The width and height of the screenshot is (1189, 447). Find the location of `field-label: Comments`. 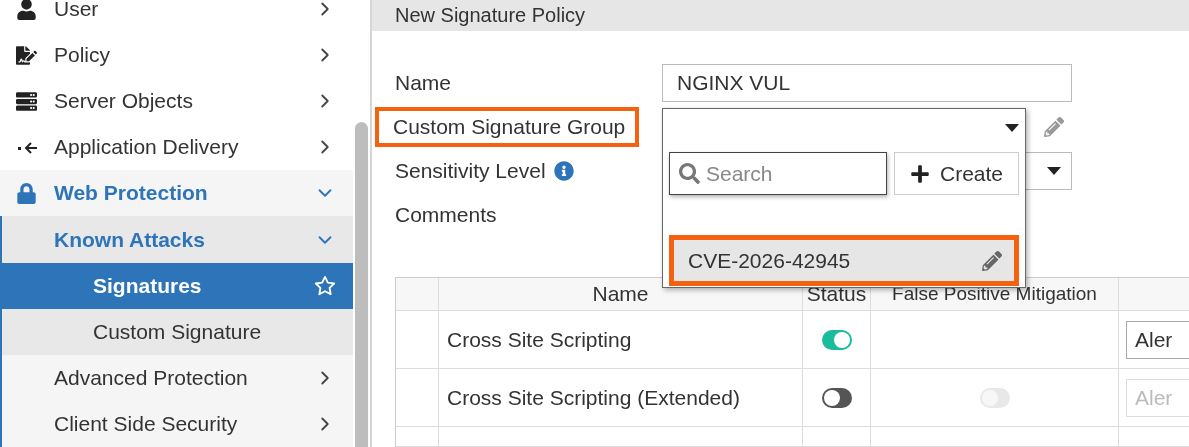

field-label: Comments is located at coordinates (446, 215).